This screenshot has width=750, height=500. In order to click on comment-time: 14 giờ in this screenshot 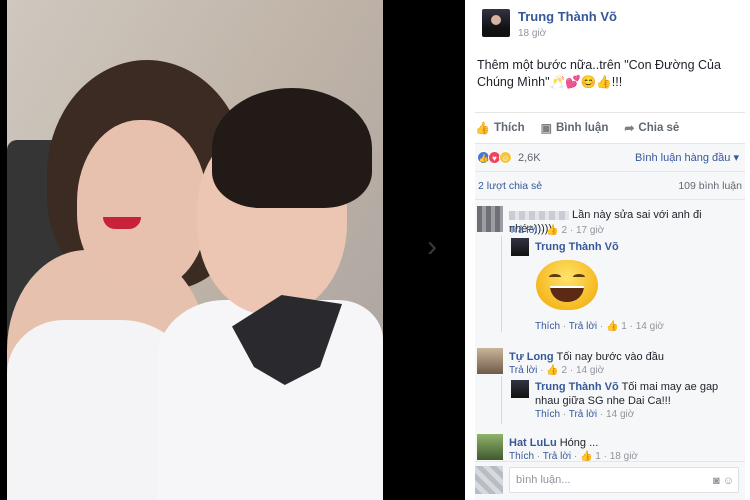, I will do `click(590, 370)`.